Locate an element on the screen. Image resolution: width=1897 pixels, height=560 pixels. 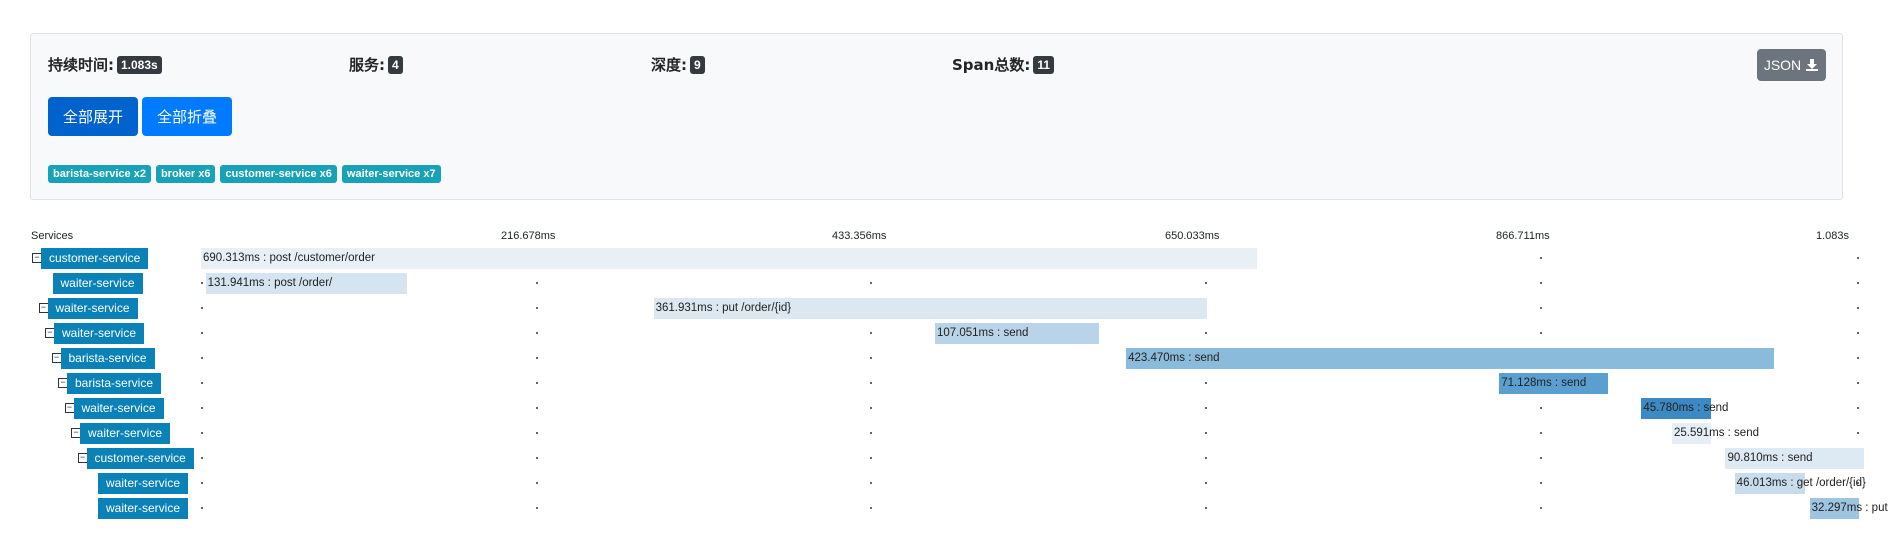
service-tag: customer-service x6 is located at coordinates (278, 174).